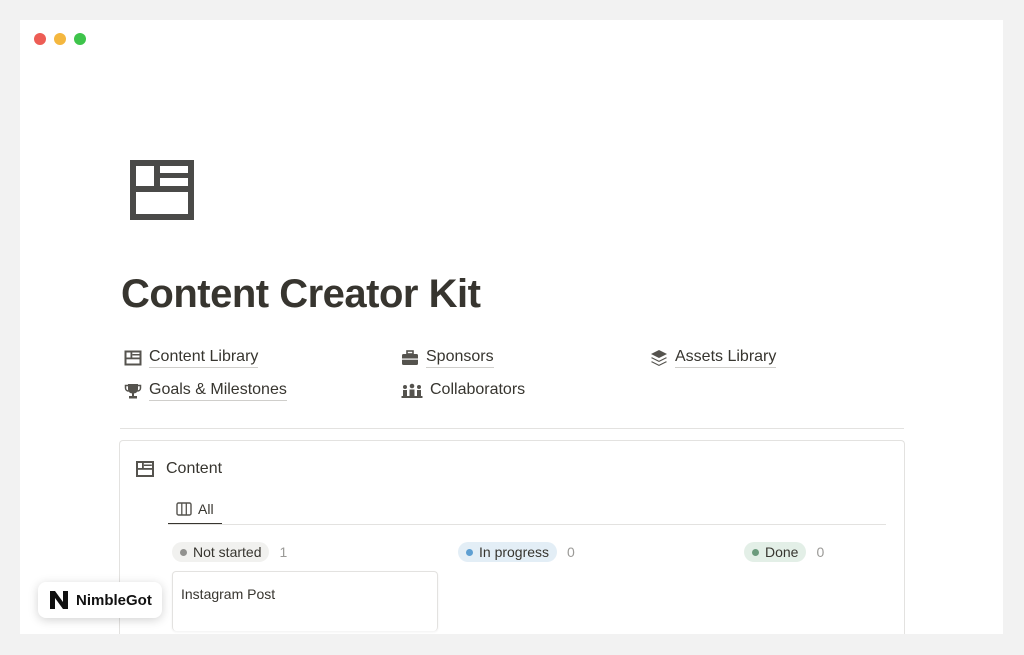 This screenshot has width=1024, height=655. I want to click on link-label: Sponsors, so click(460, 357).